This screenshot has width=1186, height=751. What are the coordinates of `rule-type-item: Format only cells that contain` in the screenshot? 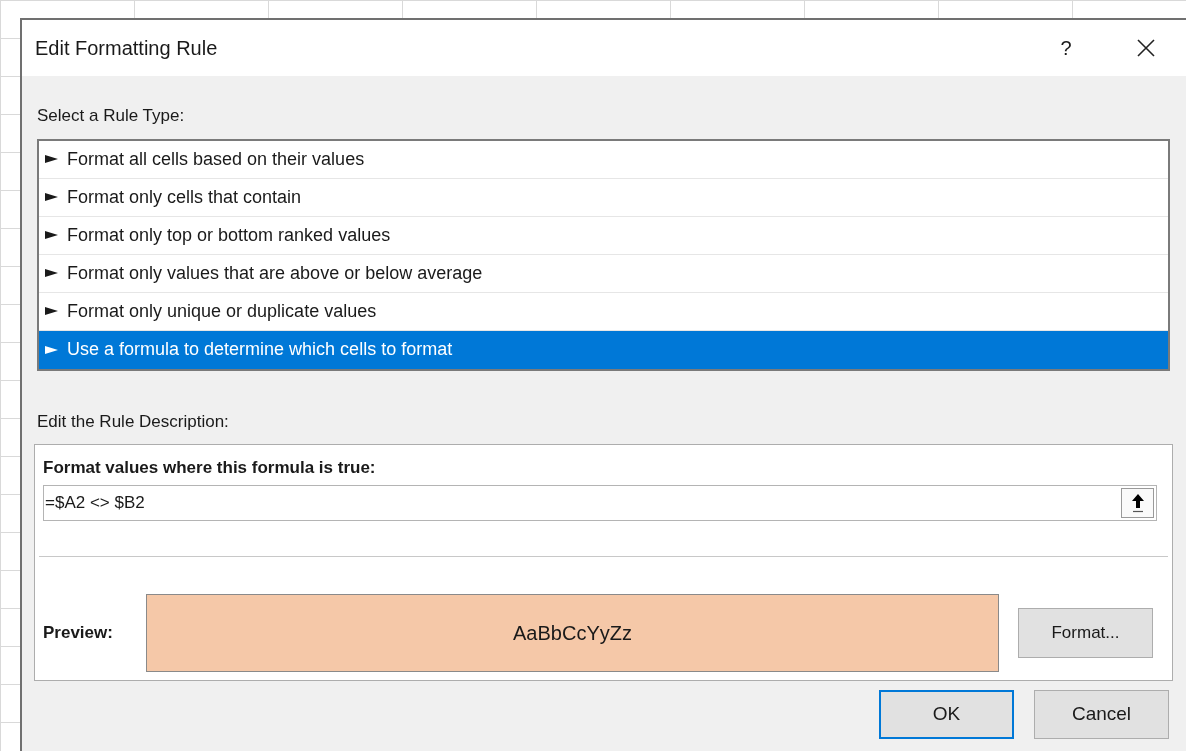 It's located at (603, 197).